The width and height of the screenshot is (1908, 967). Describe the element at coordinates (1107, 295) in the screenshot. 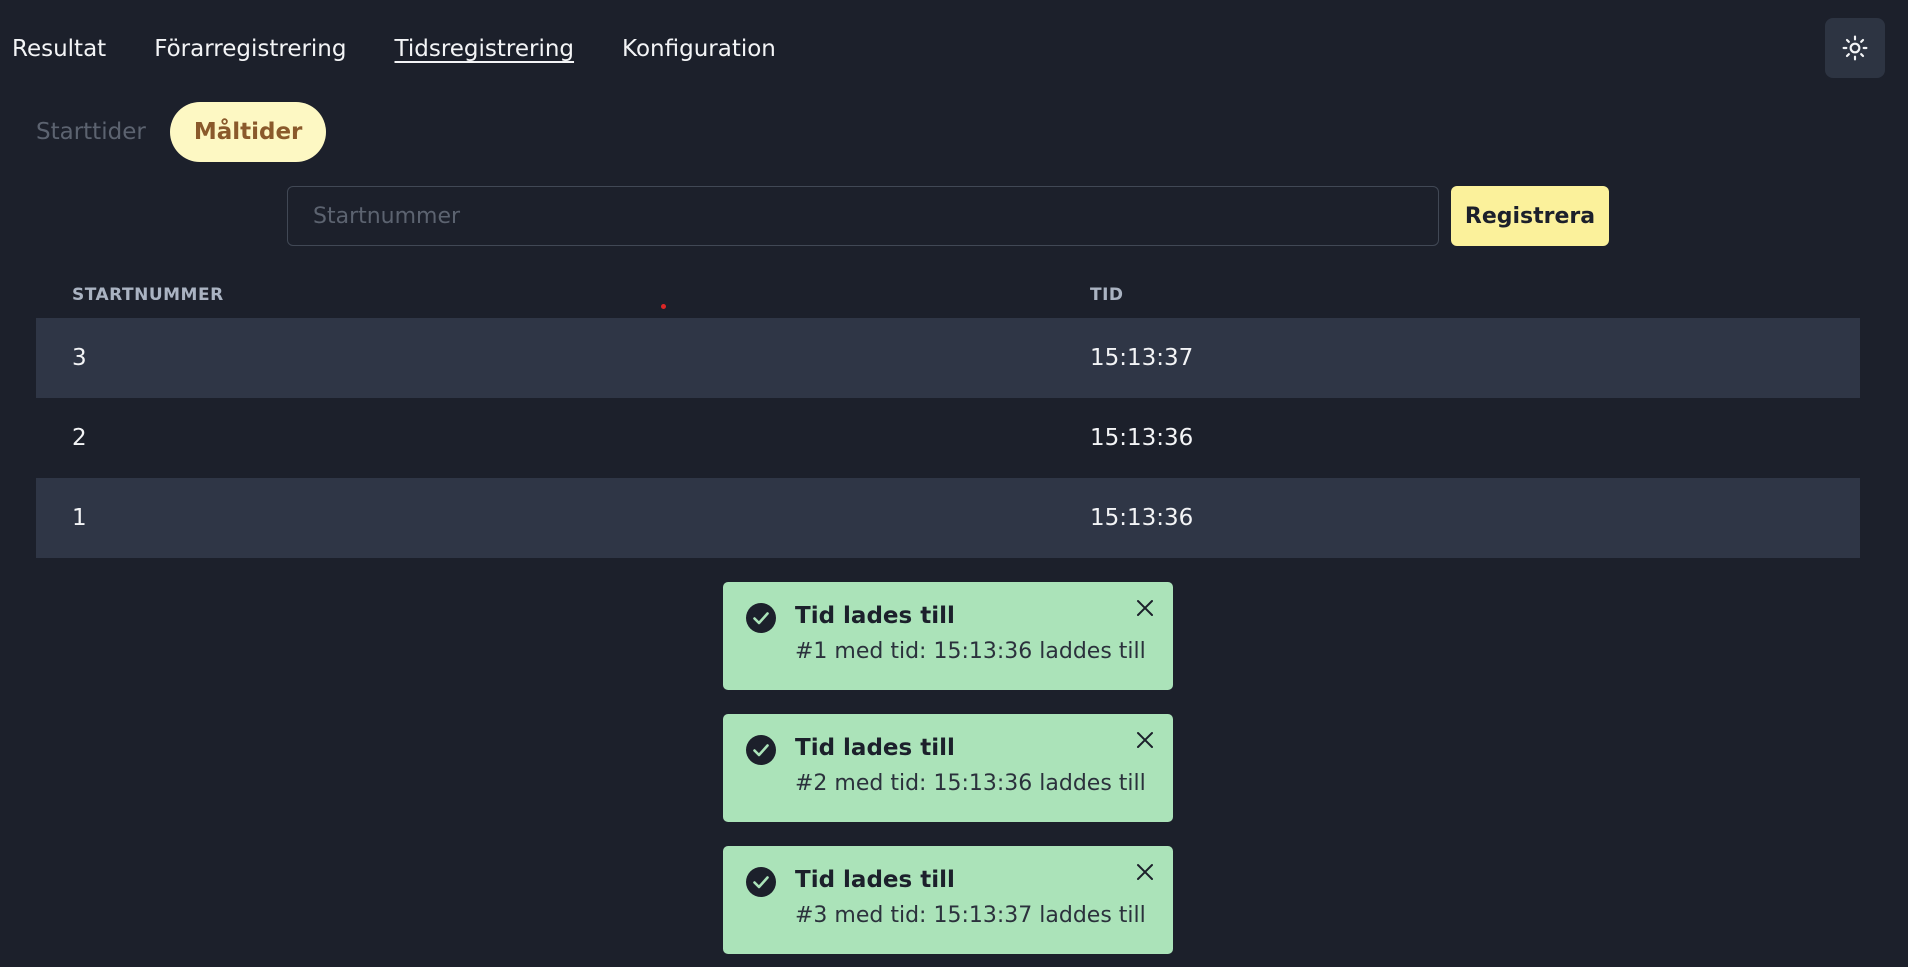

I see `column-header-tid: TID` at that location.